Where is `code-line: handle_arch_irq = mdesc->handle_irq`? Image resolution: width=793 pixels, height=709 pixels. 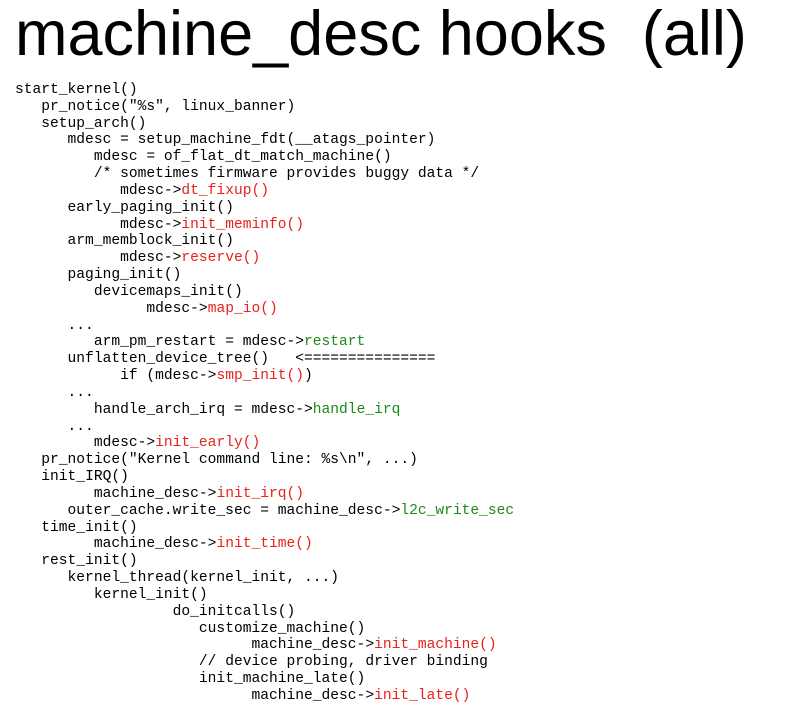
code-line: handle_arch_irq = mdesc->handle_irq is located at coordinates (400, 410).